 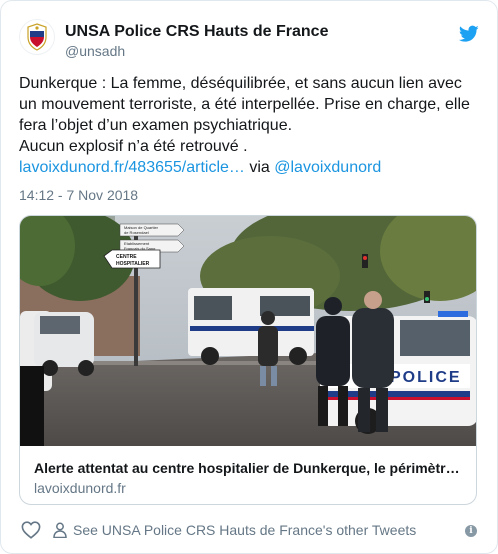 I want to click on sign3-line2-text: HOSPITALIER, so click(x=133, y=264).